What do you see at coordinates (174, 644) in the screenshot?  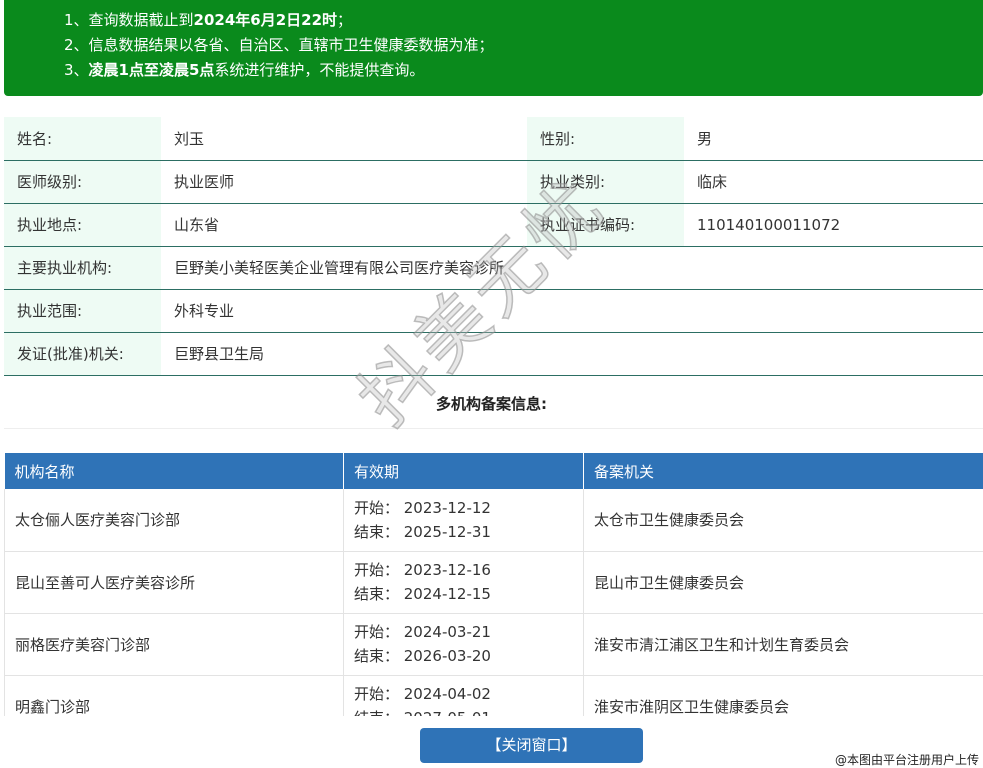 I see `org-name: 丽格医疗美容门诊部` at bounding box center [174, 644].